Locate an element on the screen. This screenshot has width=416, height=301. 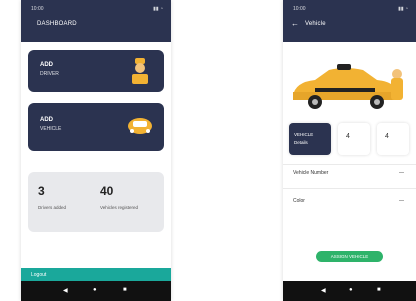
card-sublabel: VEHICLE is located at coordinates (51, 129).